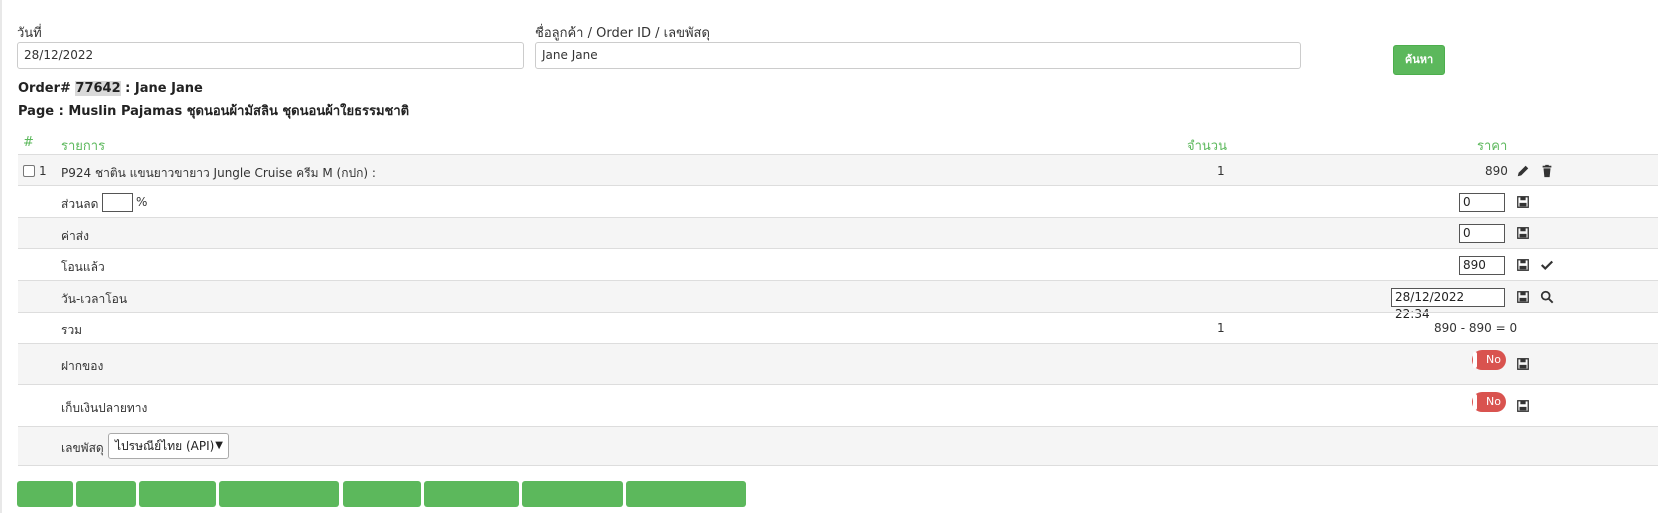  Describe the element at coordinates (1207, 146) in the screenshot. I see `header-qty: จำนวน` at that location.